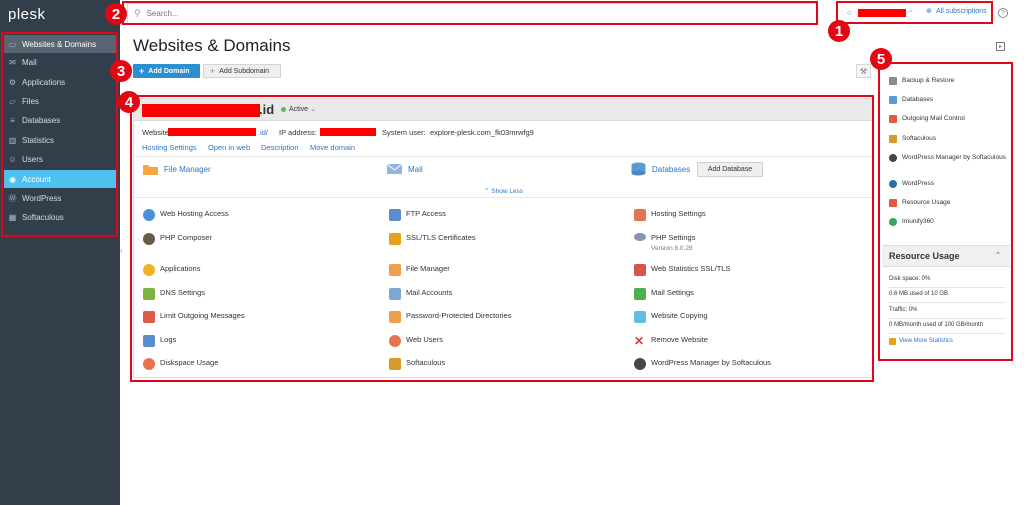 This screenshot has height=505, width=1024. I want to click on tools-icon: ⚒, so click(863, 71).